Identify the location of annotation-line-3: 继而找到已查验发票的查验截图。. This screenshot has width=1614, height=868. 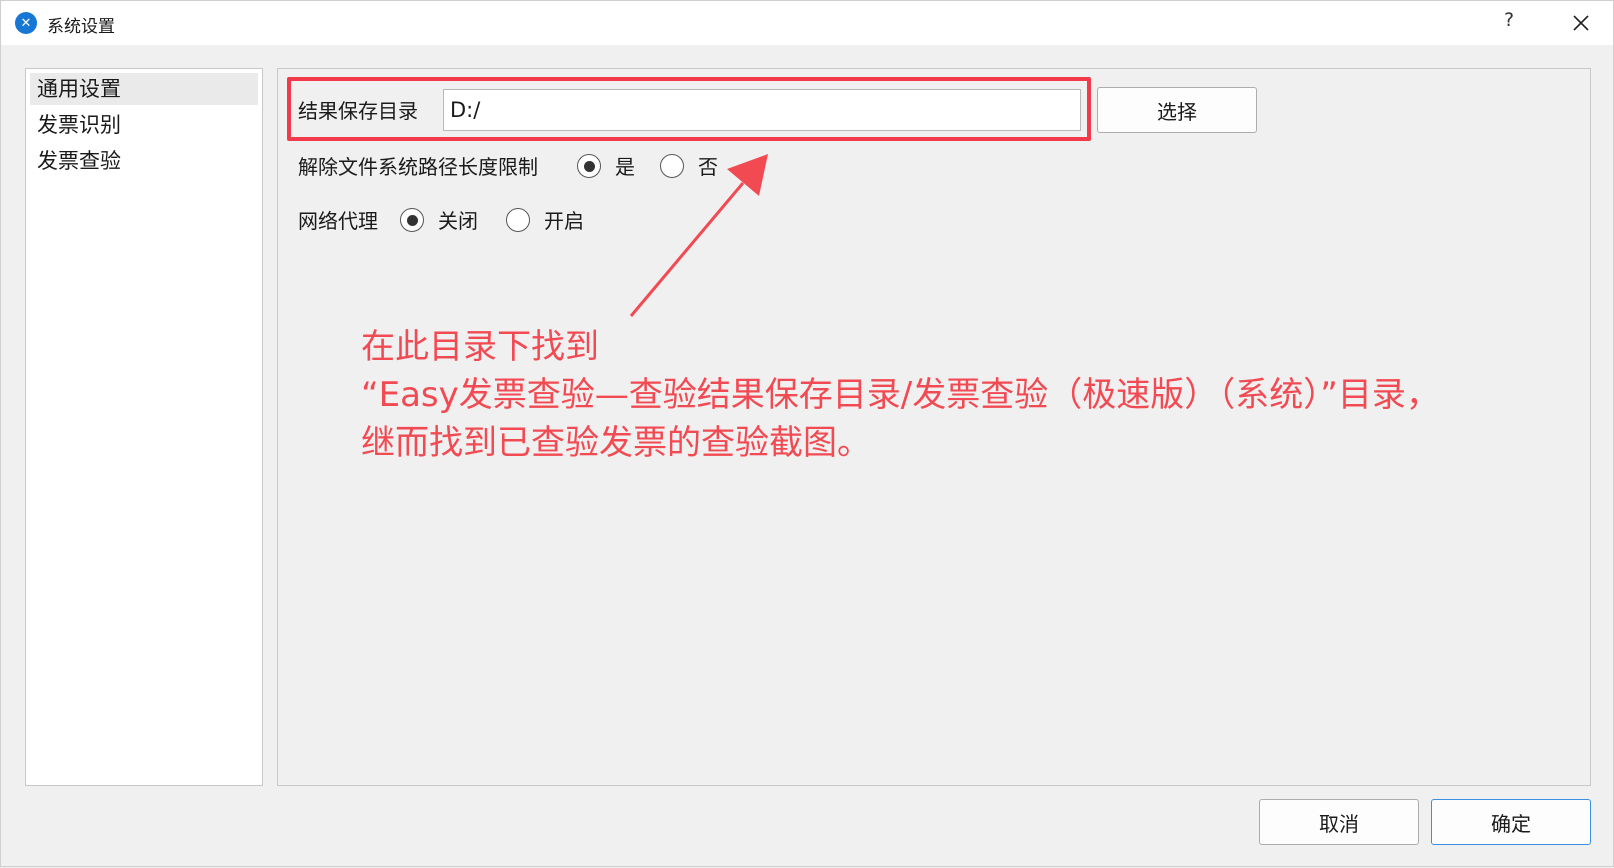
(616, 443).